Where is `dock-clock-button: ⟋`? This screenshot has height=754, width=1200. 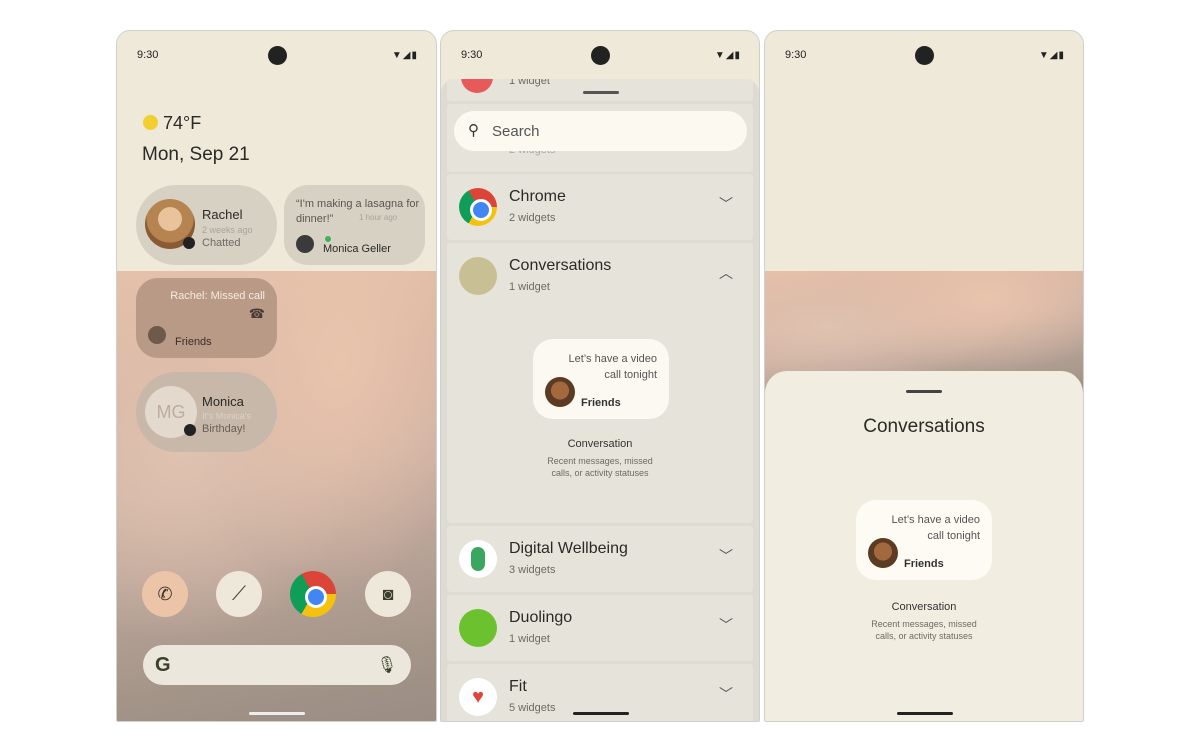
dock-clock-button: ⟋ is located at coordinates (239, 594).